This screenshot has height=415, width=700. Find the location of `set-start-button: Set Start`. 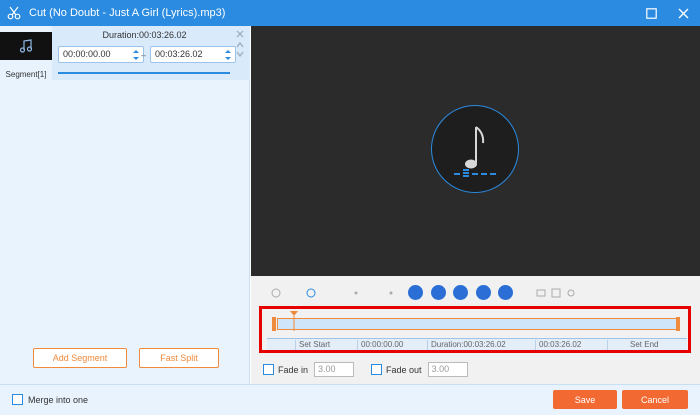

set-start-button: Set Start is located at coordinates (312, 345).